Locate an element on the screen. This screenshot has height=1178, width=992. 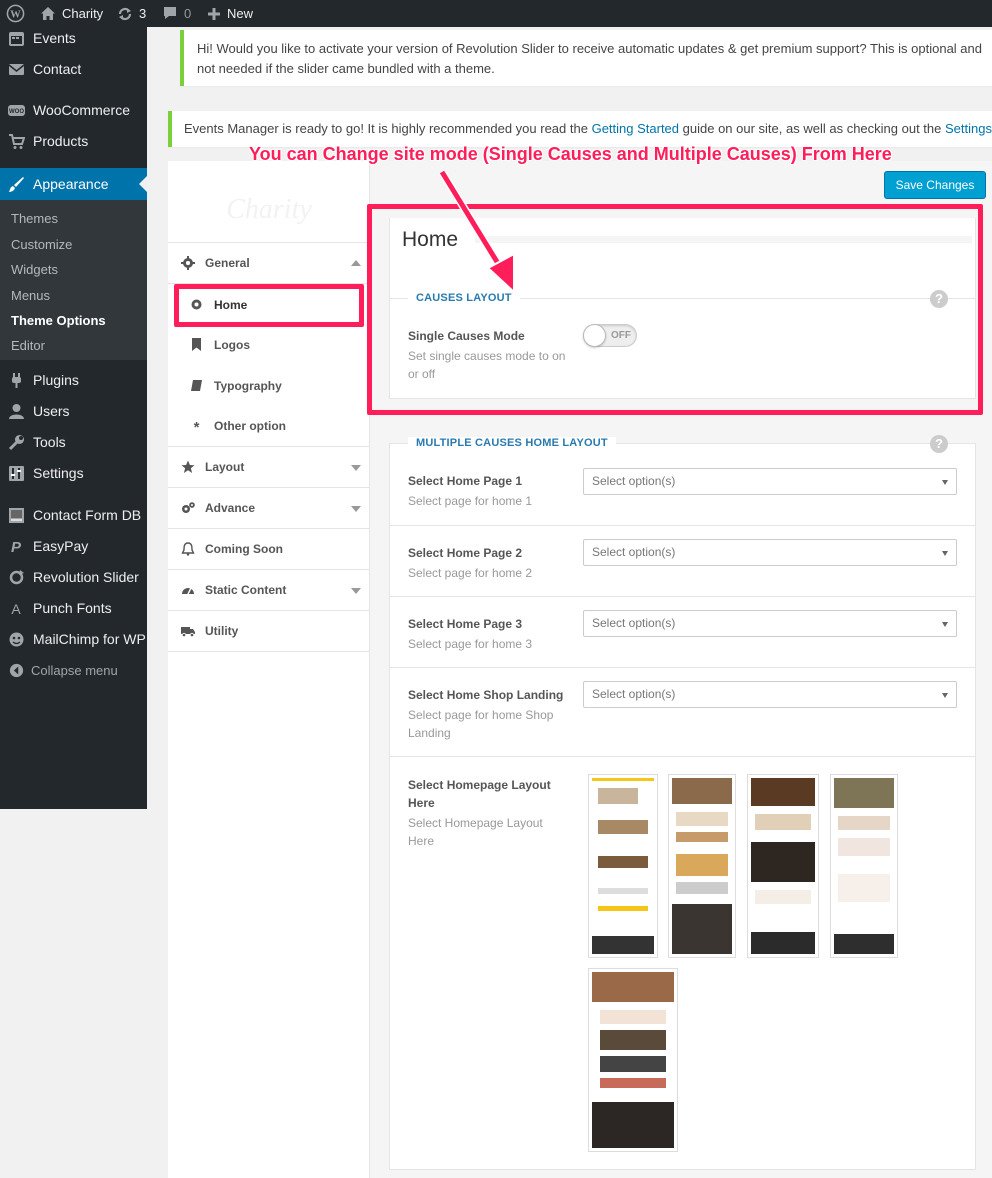
getting-started-link: Getting Started is located at coordinates (635, 128).